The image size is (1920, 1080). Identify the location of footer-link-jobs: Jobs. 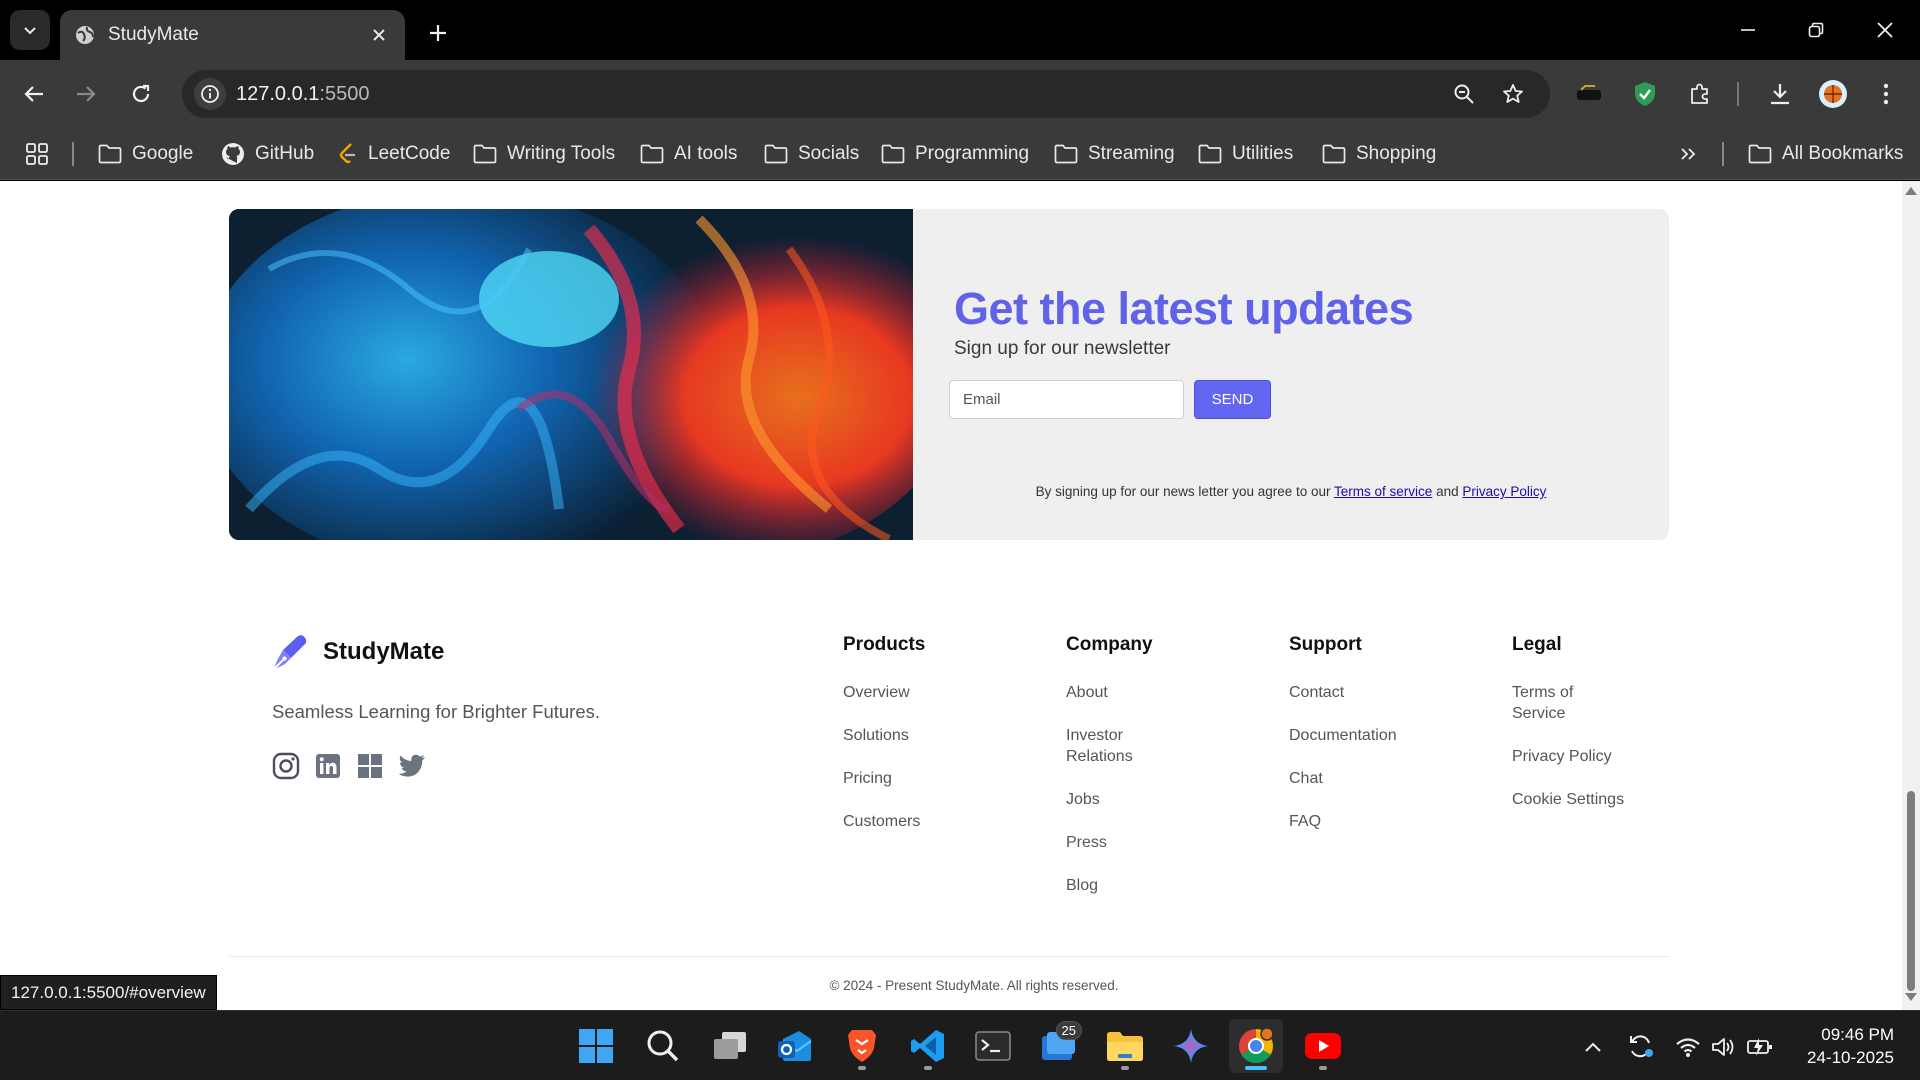
(1121, 799).